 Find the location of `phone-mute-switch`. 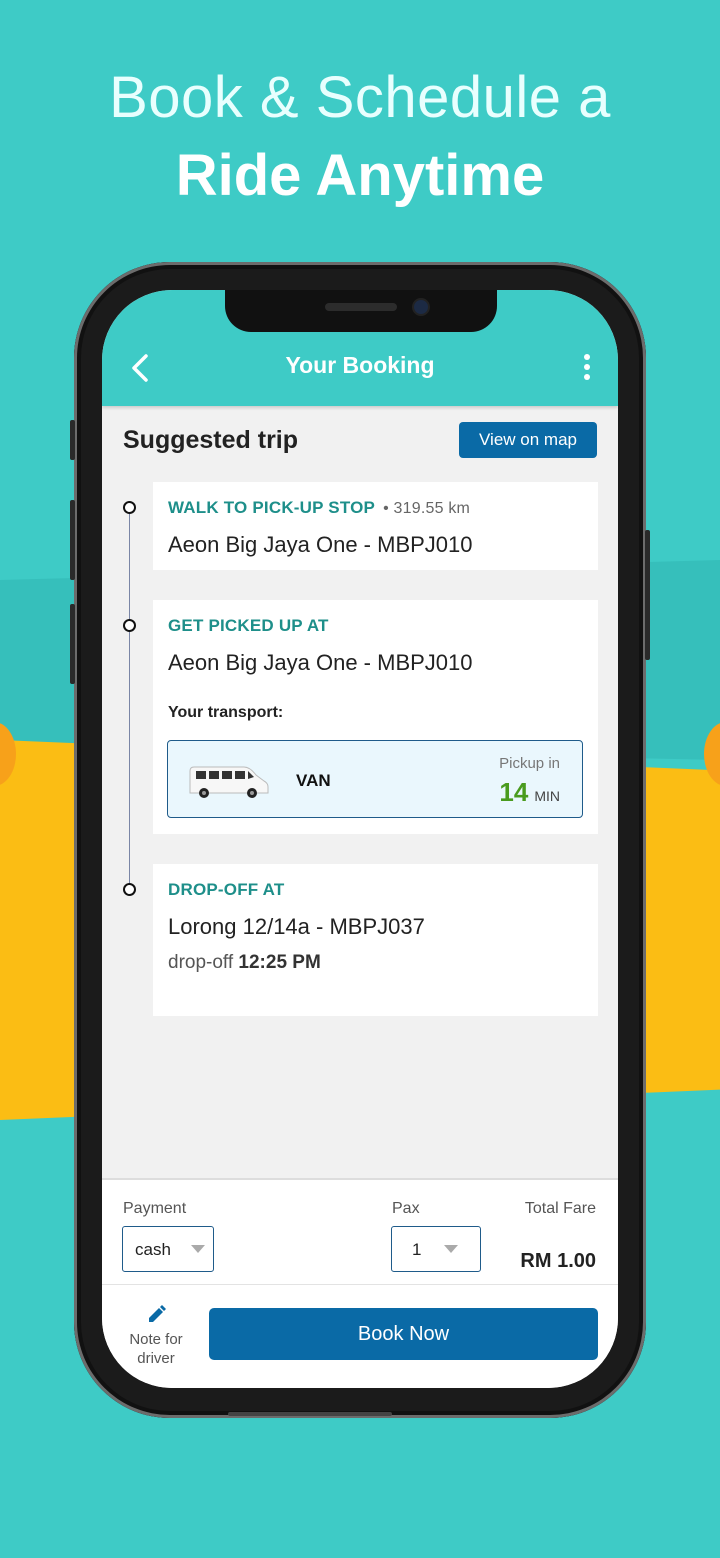

phone-mute-switch is located at coordinates (72, 440).